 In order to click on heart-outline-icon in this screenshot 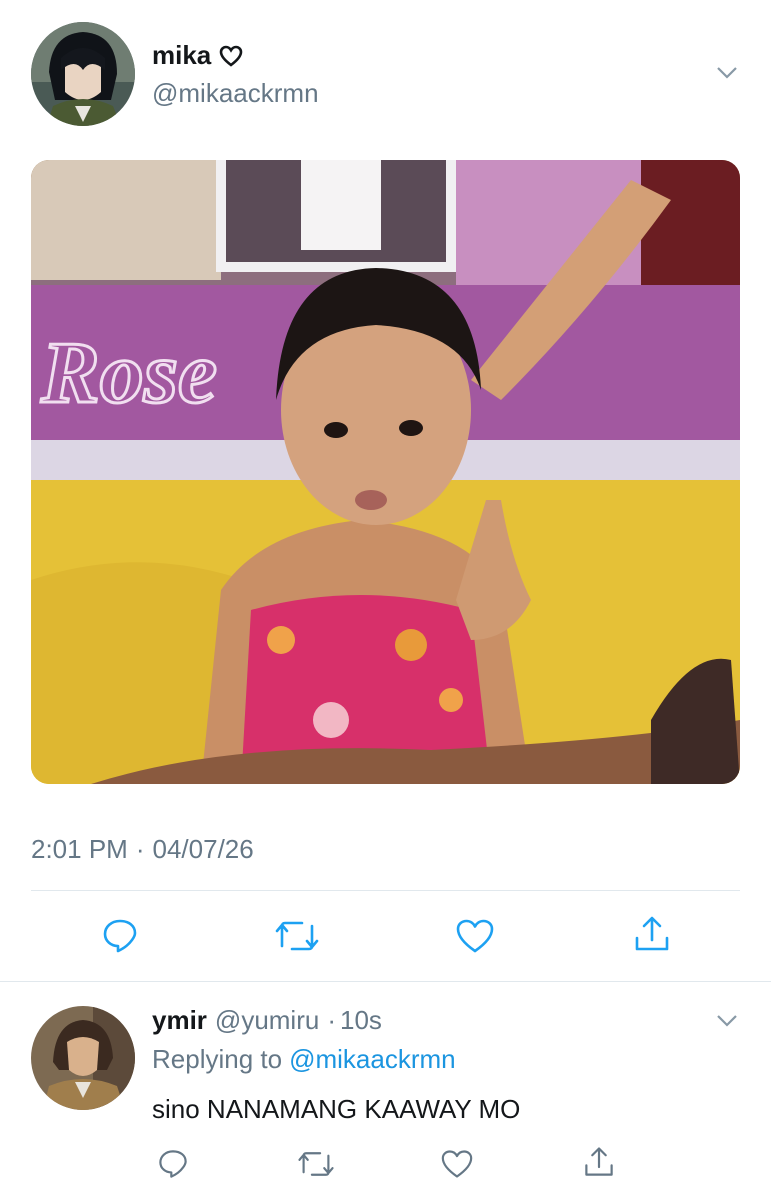, I will do `click(231, 56)`.